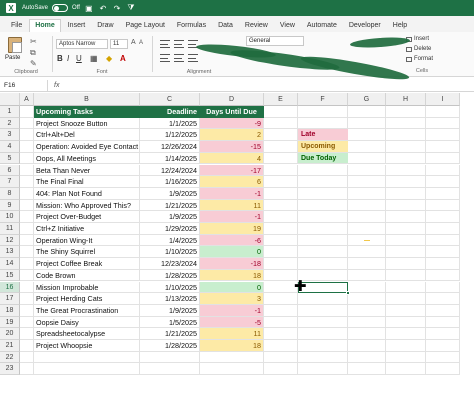 The image size is (474, 400). What do you see at coordinates (87, 264) in the screenshot?
I see `task-name-cell: Project Coffee Break` at bounding box center [87, 264].